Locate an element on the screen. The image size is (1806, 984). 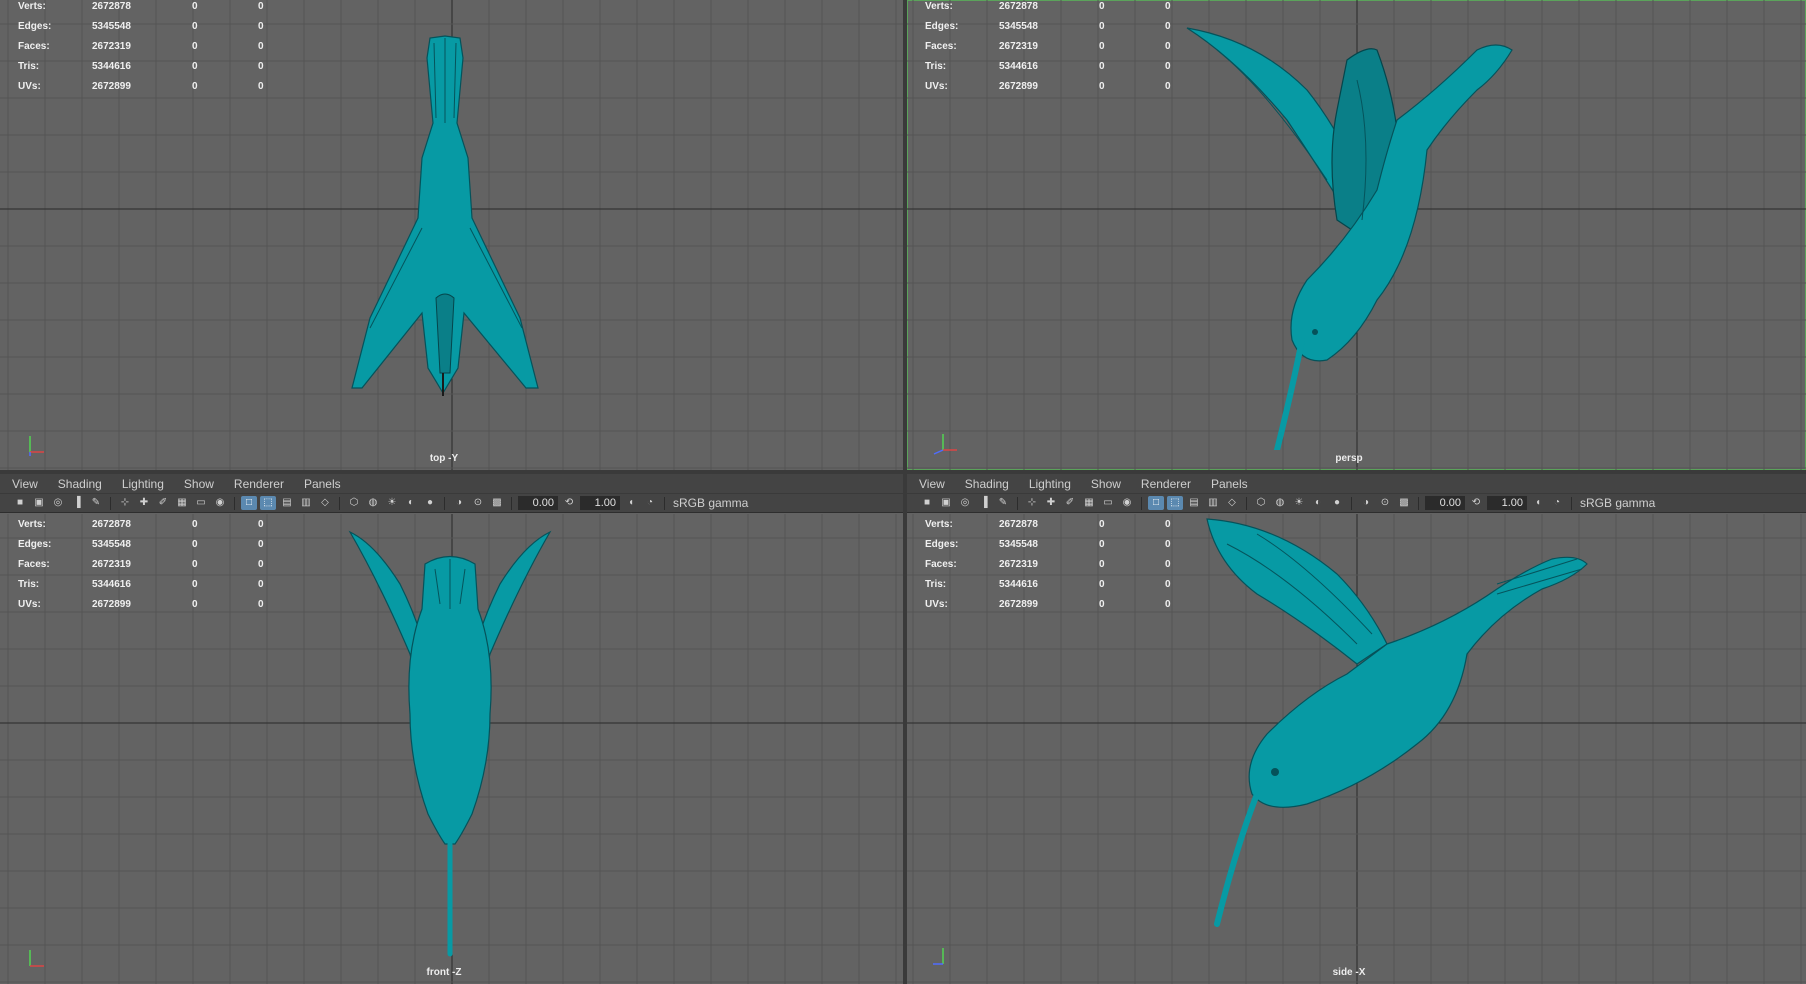
stat-value: 5344616 is located at coordinates (111, 584).